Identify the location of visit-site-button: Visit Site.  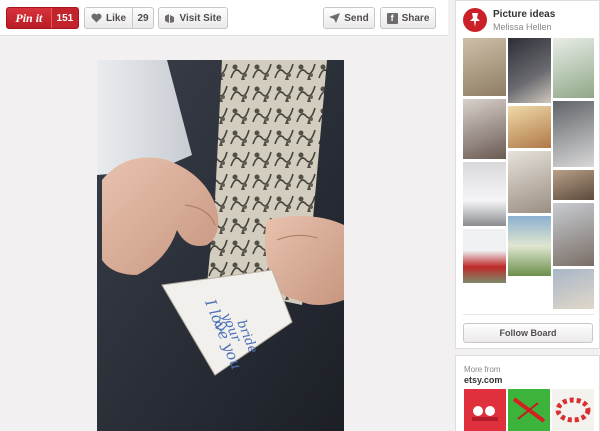
(193, 18).